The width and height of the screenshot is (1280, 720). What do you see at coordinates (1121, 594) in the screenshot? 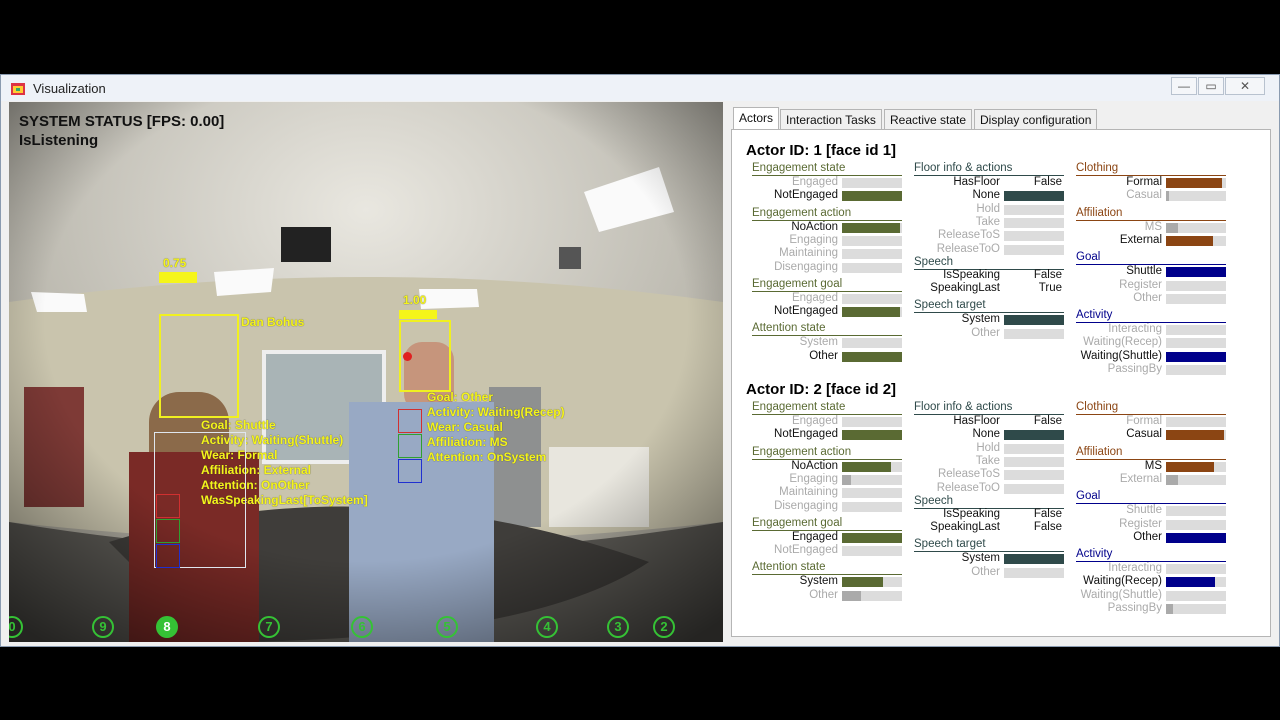
I see `actor2-c3-3-label-2: Waiting(Shuttle)` at bounding box center [1121, 594].